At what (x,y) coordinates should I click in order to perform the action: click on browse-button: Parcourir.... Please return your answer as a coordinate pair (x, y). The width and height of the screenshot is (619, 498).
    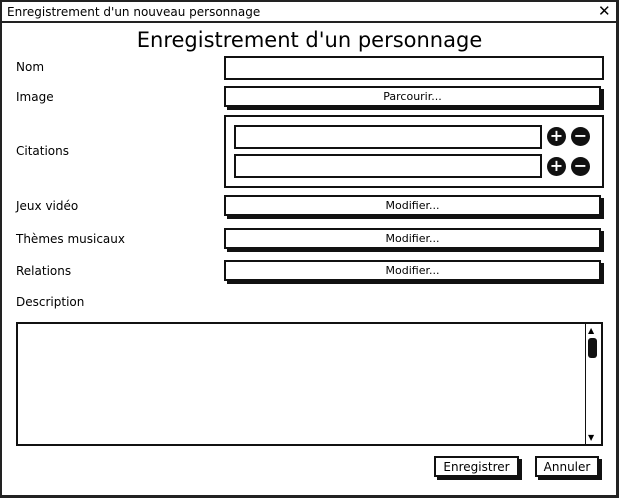
    Looking at the image, I should click on (412, 96).